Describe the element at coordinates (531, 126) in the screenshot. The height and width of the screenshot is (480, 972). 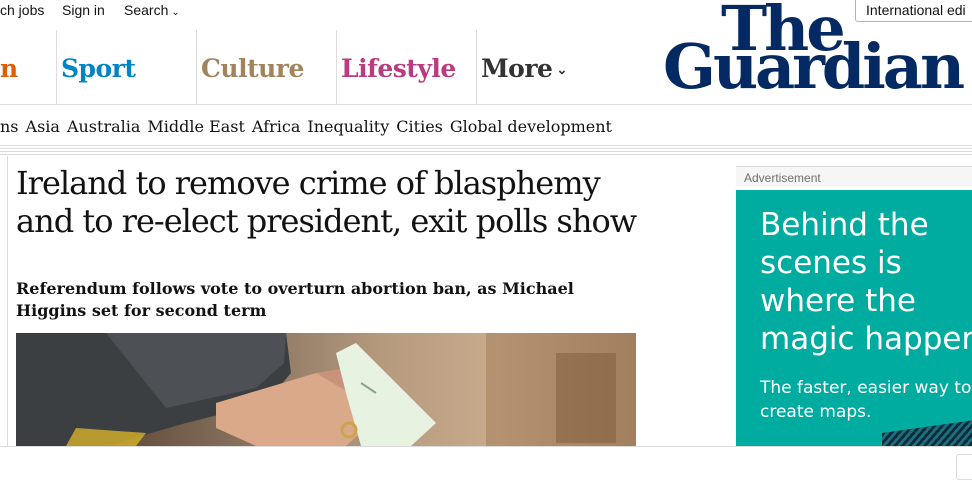
I see `subnav-item-global-development: Global development` at that location.